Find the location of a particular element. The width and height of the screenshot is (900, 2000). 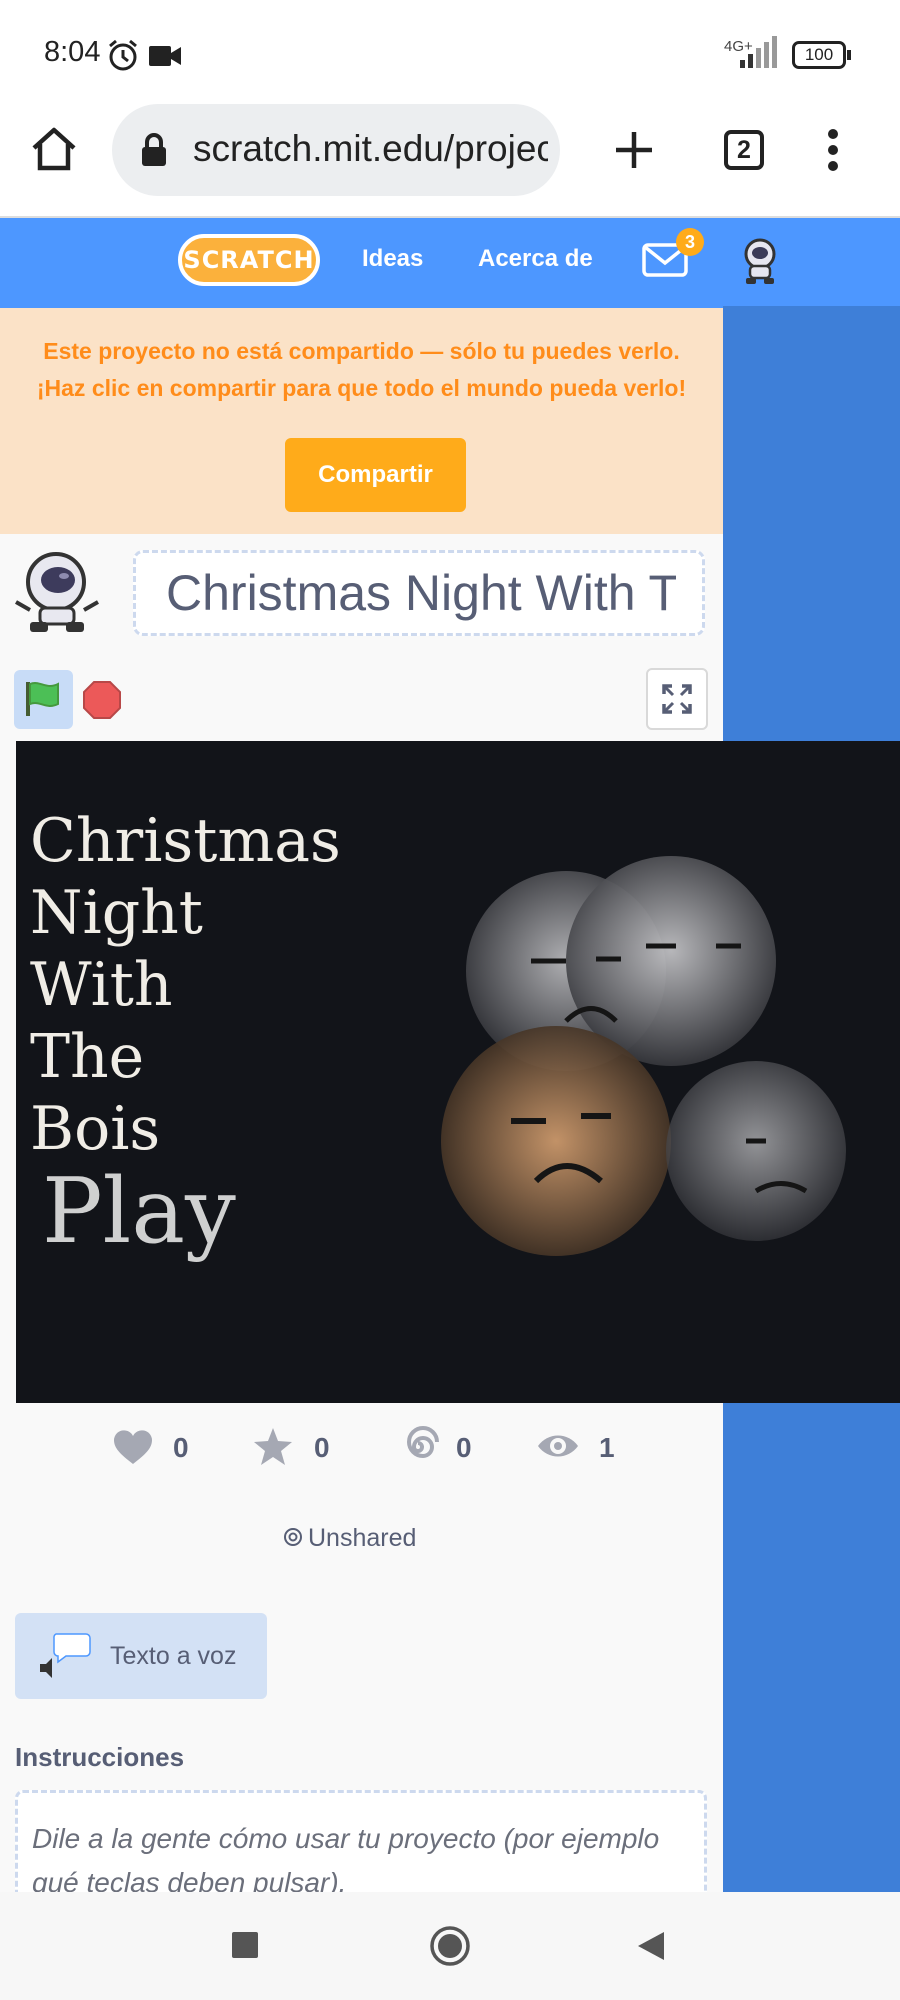

url-text: scratch.mit.edu/projects/ is located at coordinates (370, 149).